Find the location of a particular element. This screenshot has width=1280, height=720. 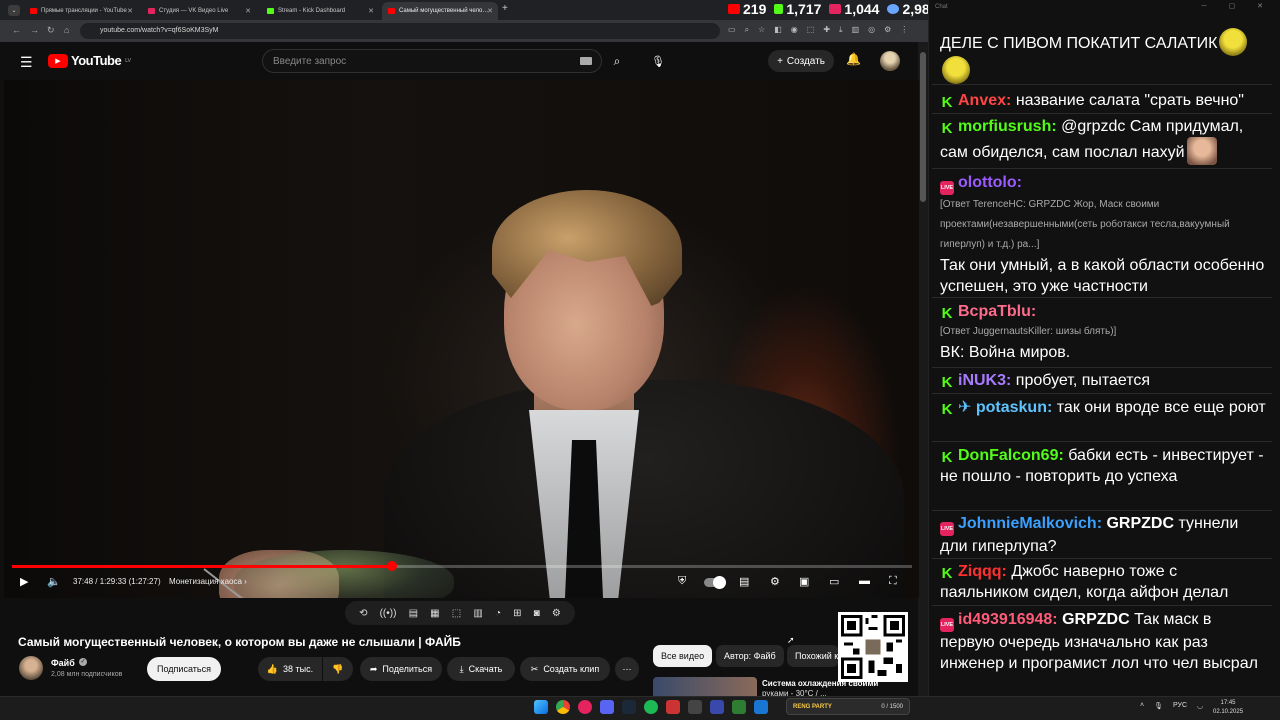

steam-icon is located at coordinates (629, 707).